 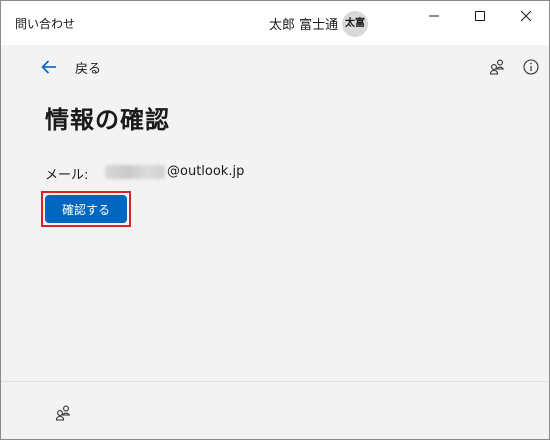 I want to click on minimize-button, so click(x=434, y=16).